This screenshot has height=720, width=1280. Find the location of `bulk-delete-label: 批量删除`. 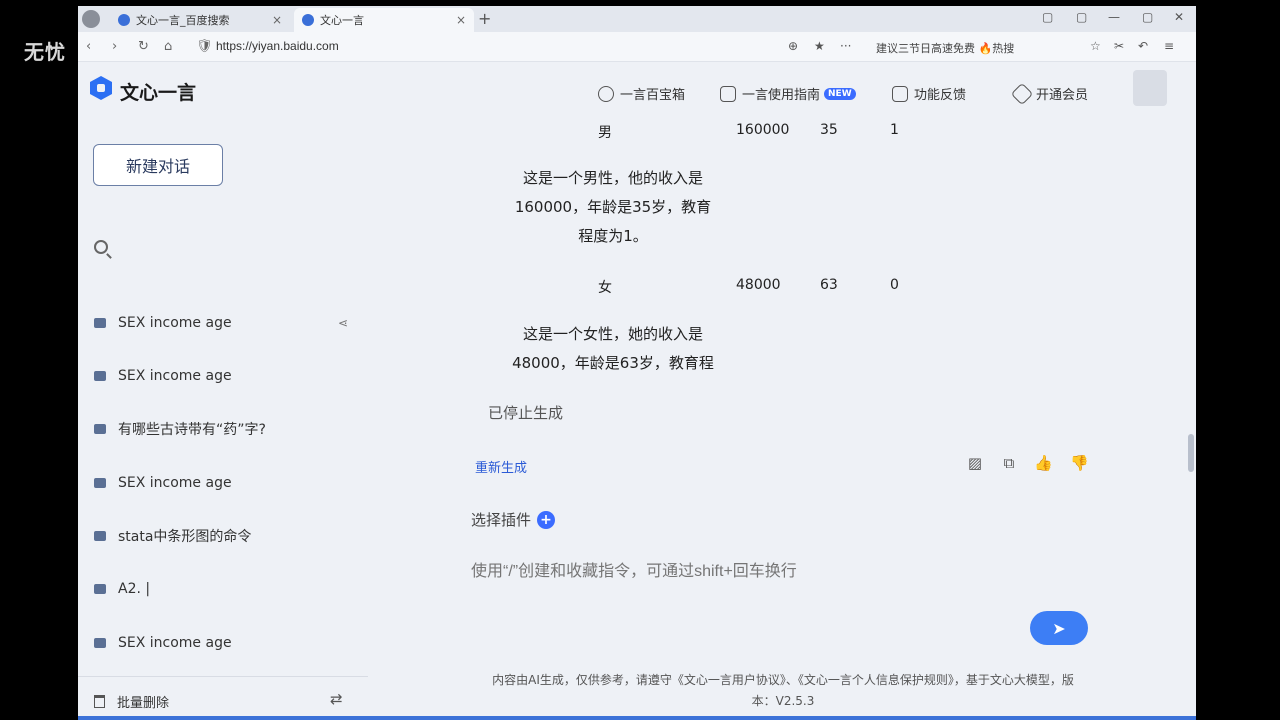

bulk-delete-label: 批量删除 is located at coordinates (143, 703).